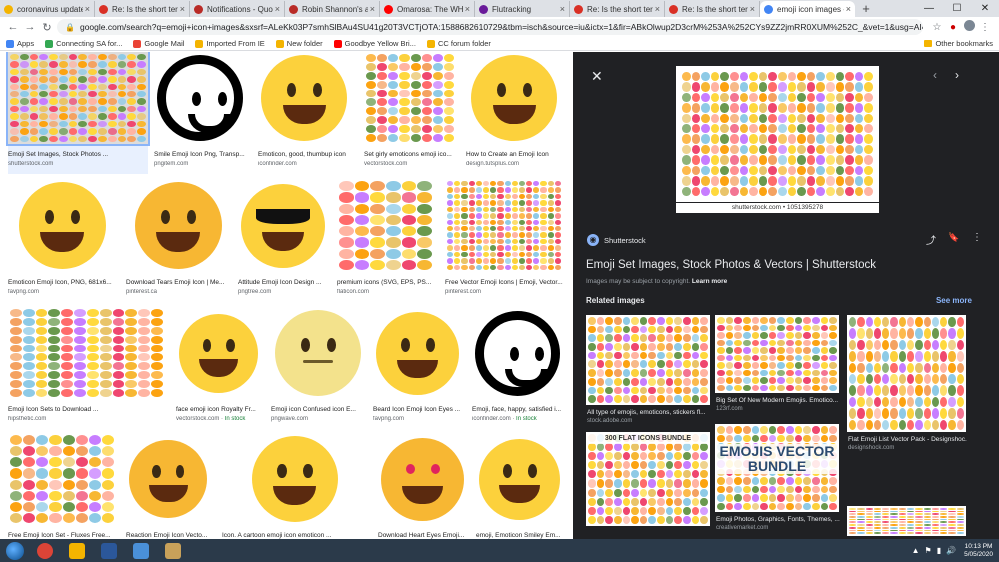  Describe the element at coordinates (30, 27) in the screenshot. I see `forward-button: →` at that location.